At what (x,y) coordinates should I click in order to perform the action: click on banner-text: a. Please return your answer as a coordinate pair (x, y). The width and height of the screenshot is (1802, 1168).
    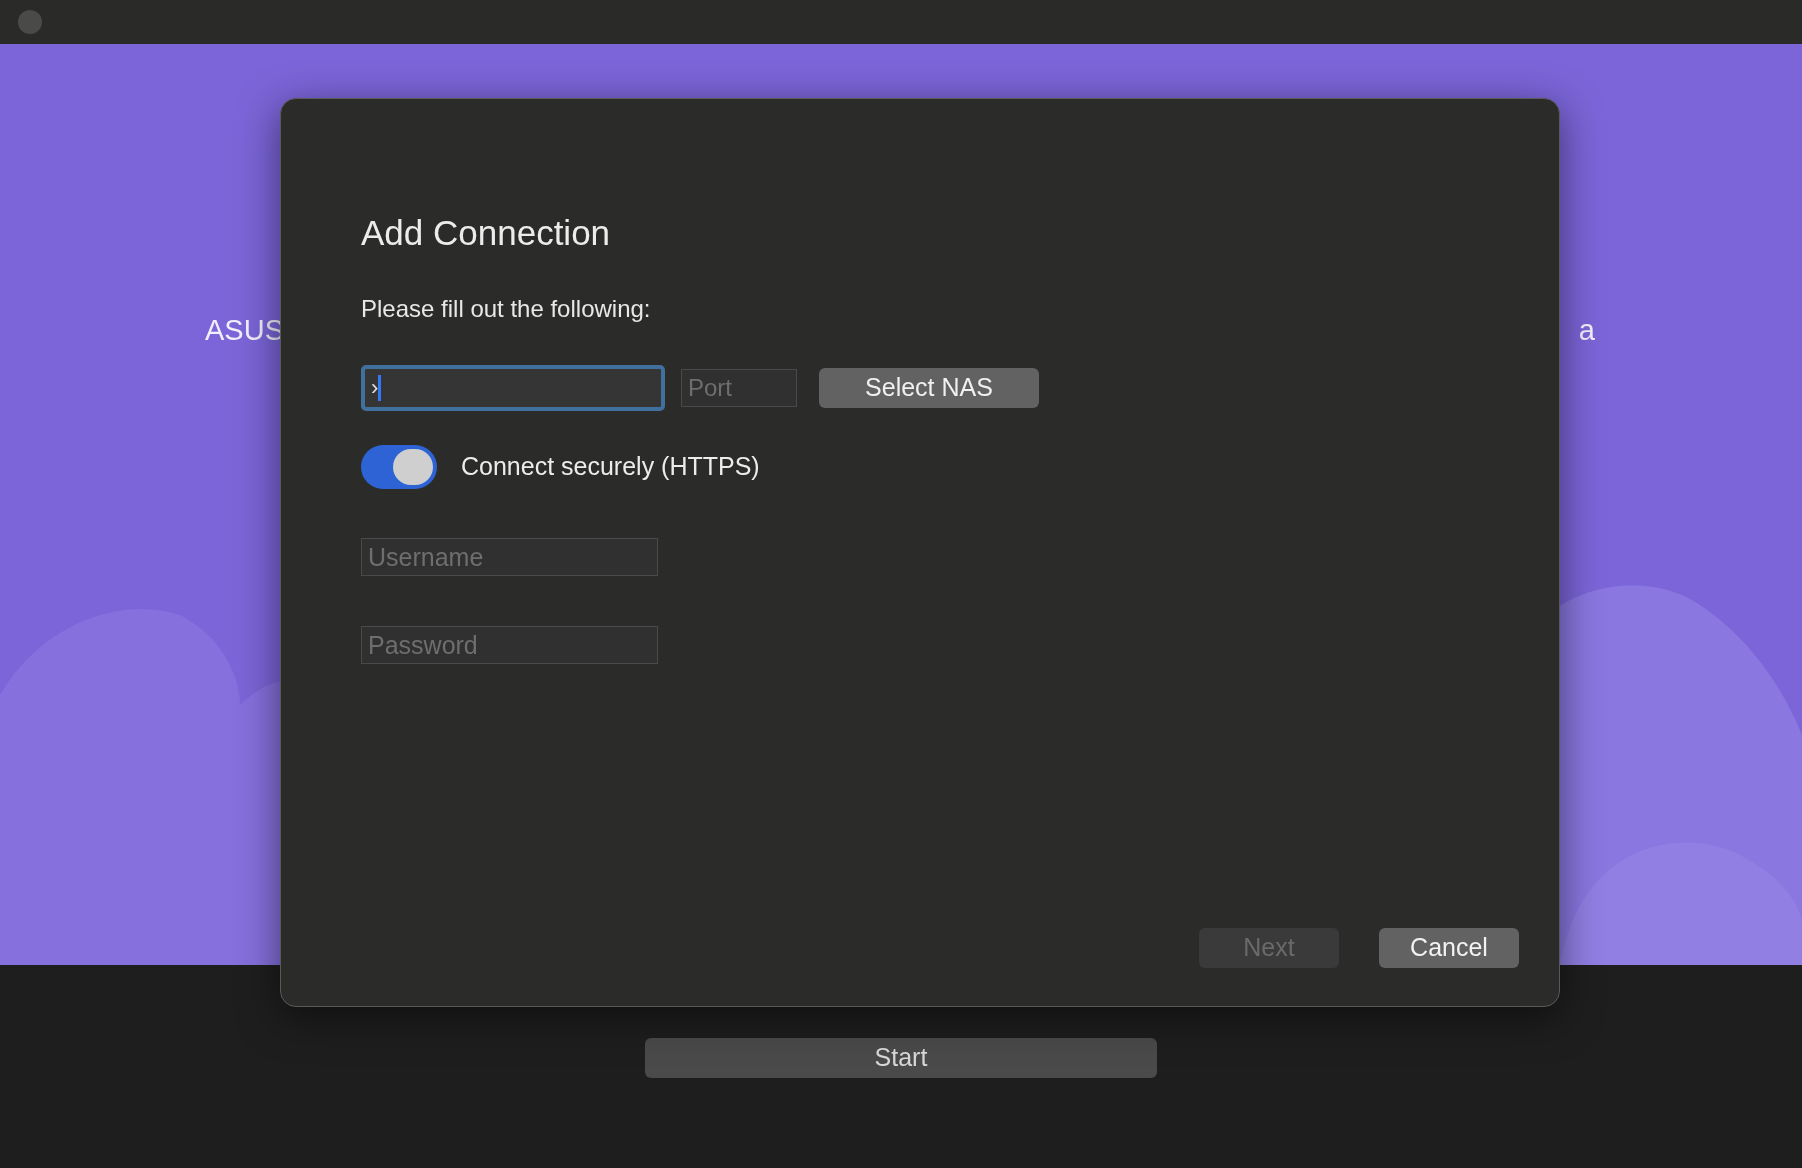
    Looking at the image, I should click on (1586, 330).